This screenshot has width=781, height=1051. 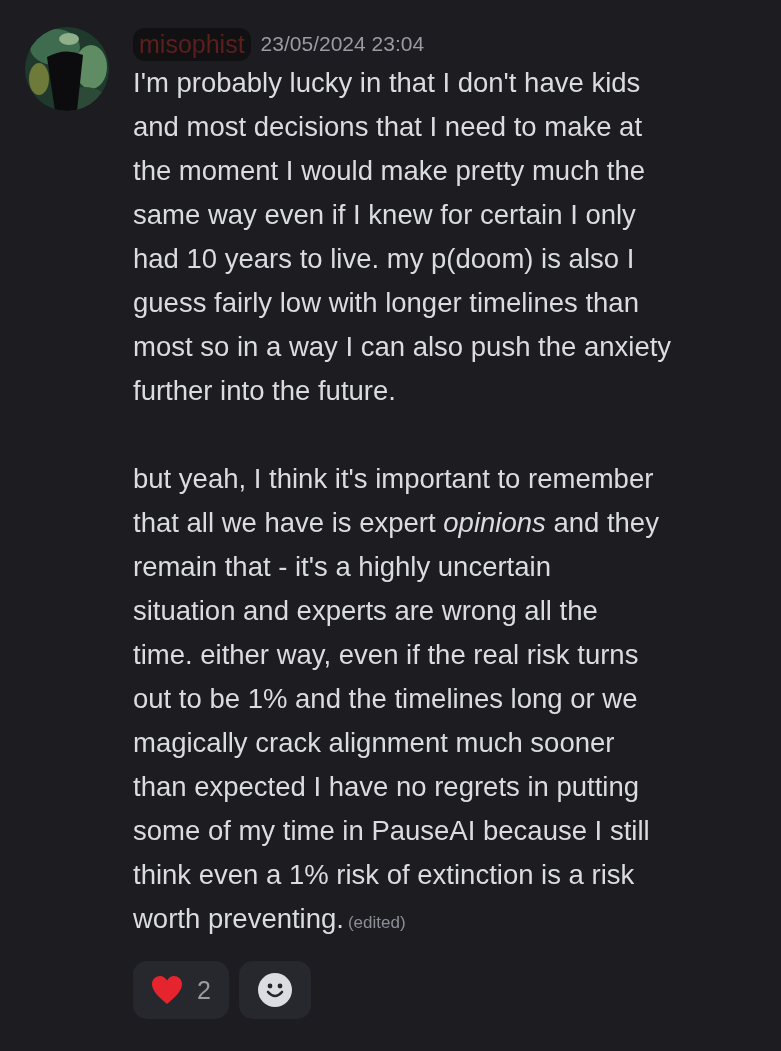 I want to click on reaction-button: 2, so click(x=181, y=990).